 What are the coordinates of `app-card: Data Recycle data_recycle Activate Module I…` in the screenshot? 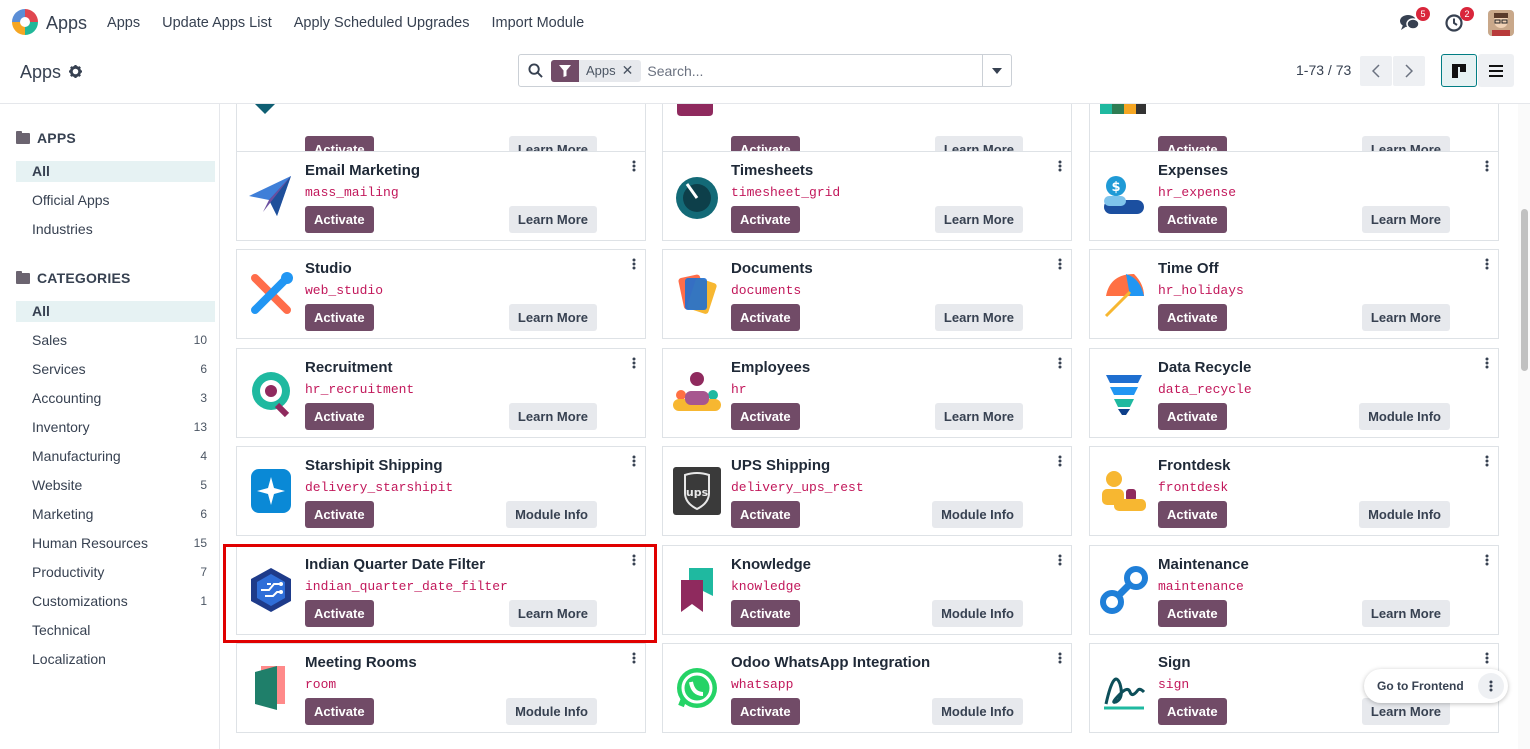 It's located at (1294, 393).